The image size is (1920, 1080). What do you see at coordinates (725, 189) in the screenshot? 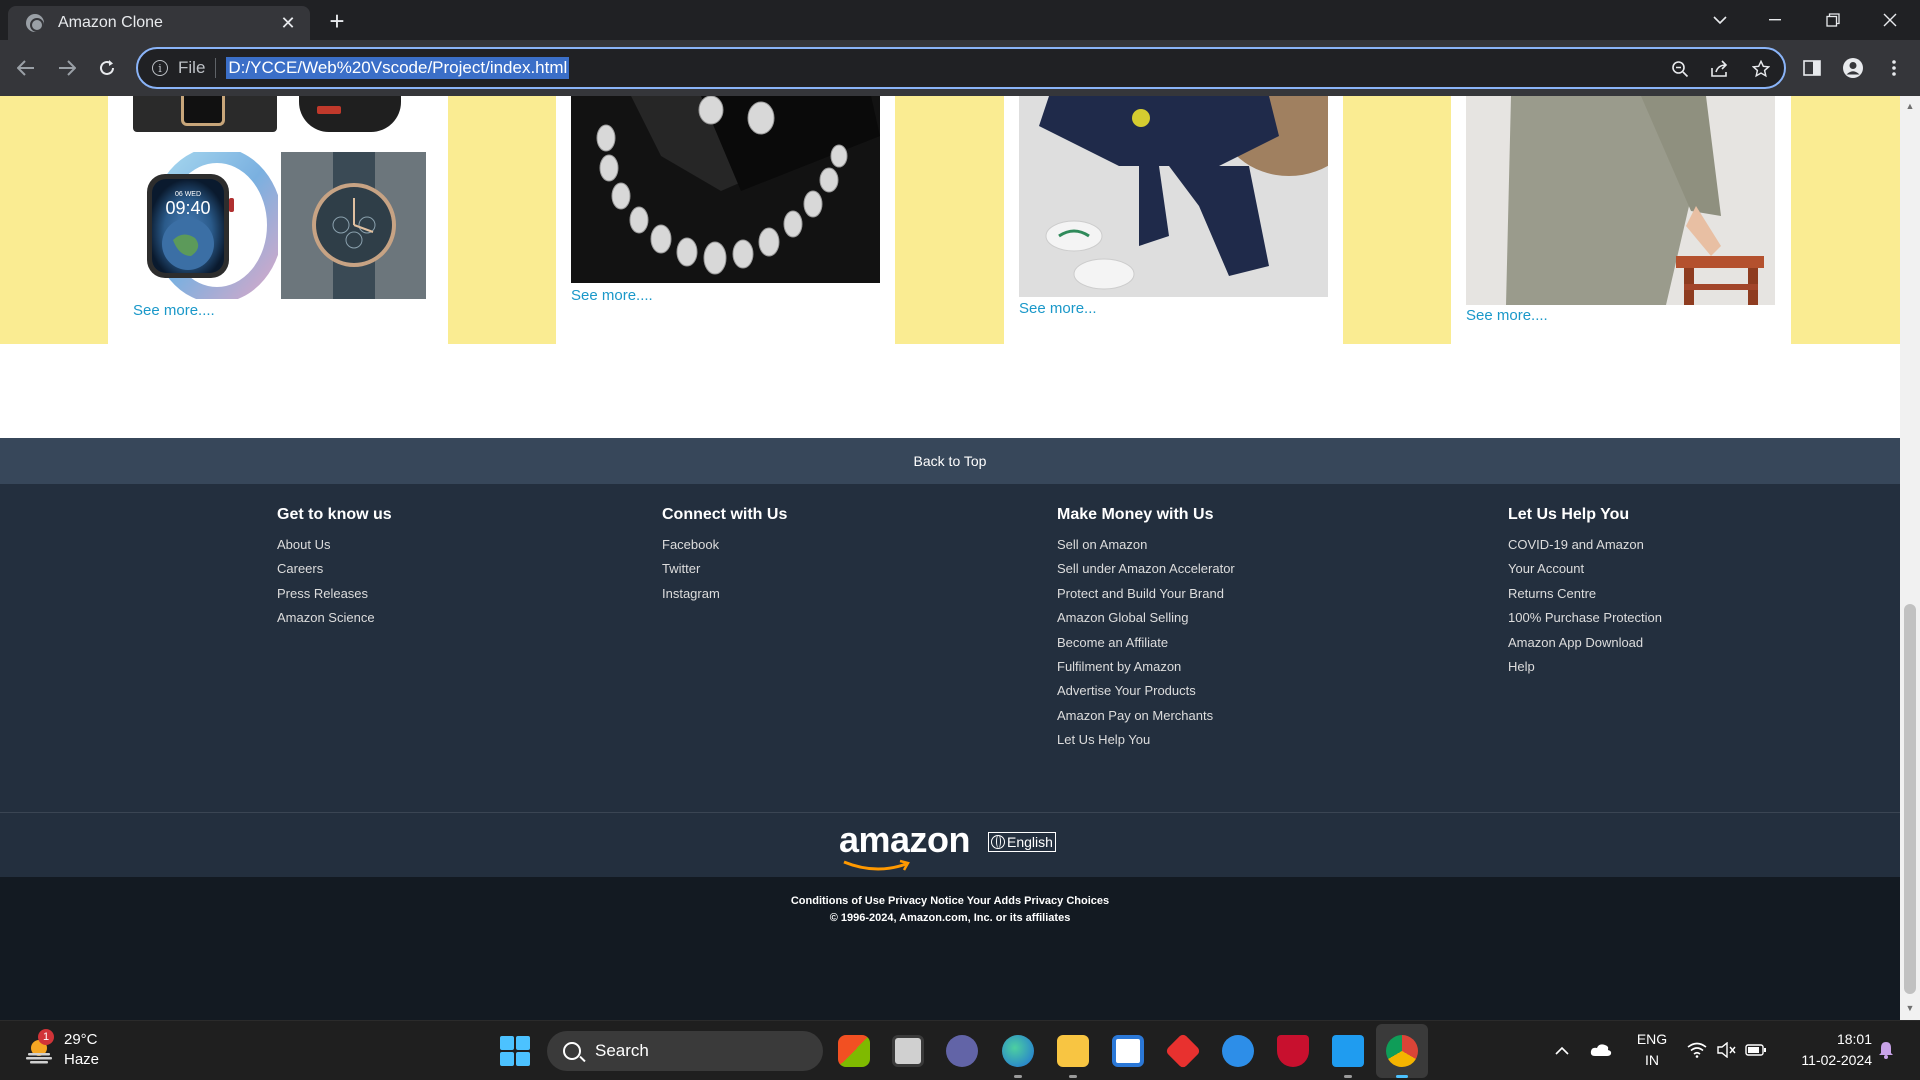
I see `product-image-necklace` at bounding box center [725, 189].